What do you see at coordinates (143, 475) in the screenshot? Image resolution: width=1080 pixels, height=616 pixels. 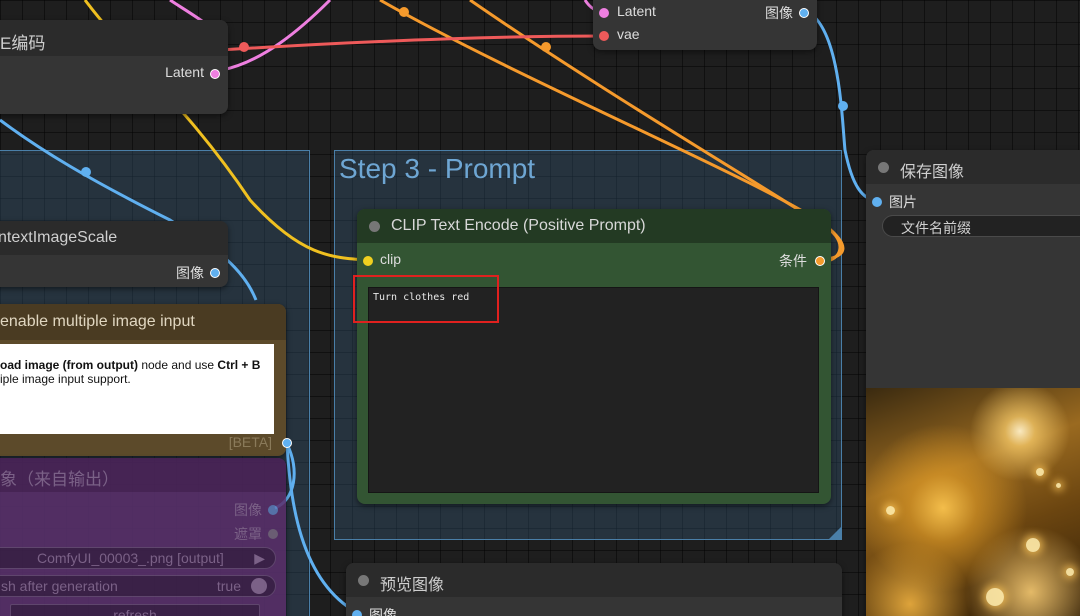 I see `node-title-bar: 象（来自输出）` at bounding box center [143, 475].